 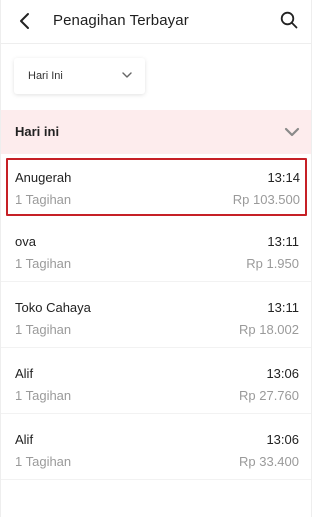 I want to click on page-title: Penagihan Terbayar, so click(x=121, y=20).